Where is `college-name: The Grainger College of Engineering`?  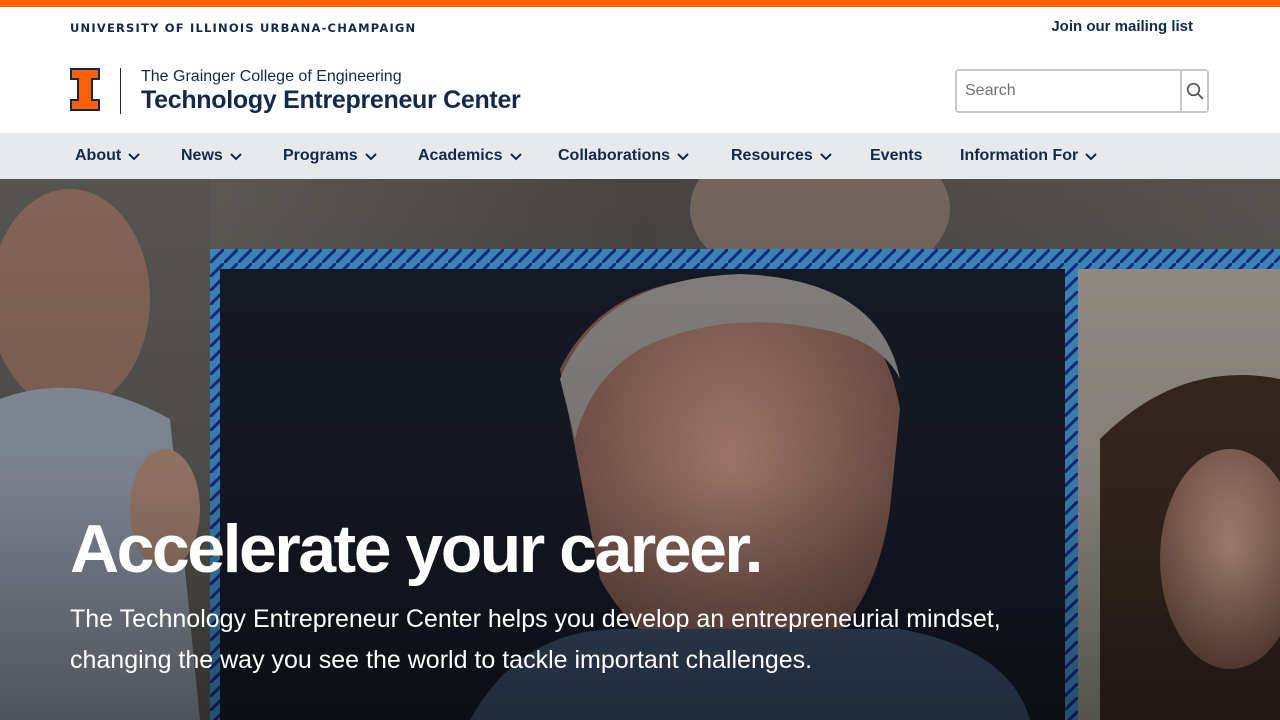 college-name: The Grainger College of Engineering is located at coordinates (271, 77).